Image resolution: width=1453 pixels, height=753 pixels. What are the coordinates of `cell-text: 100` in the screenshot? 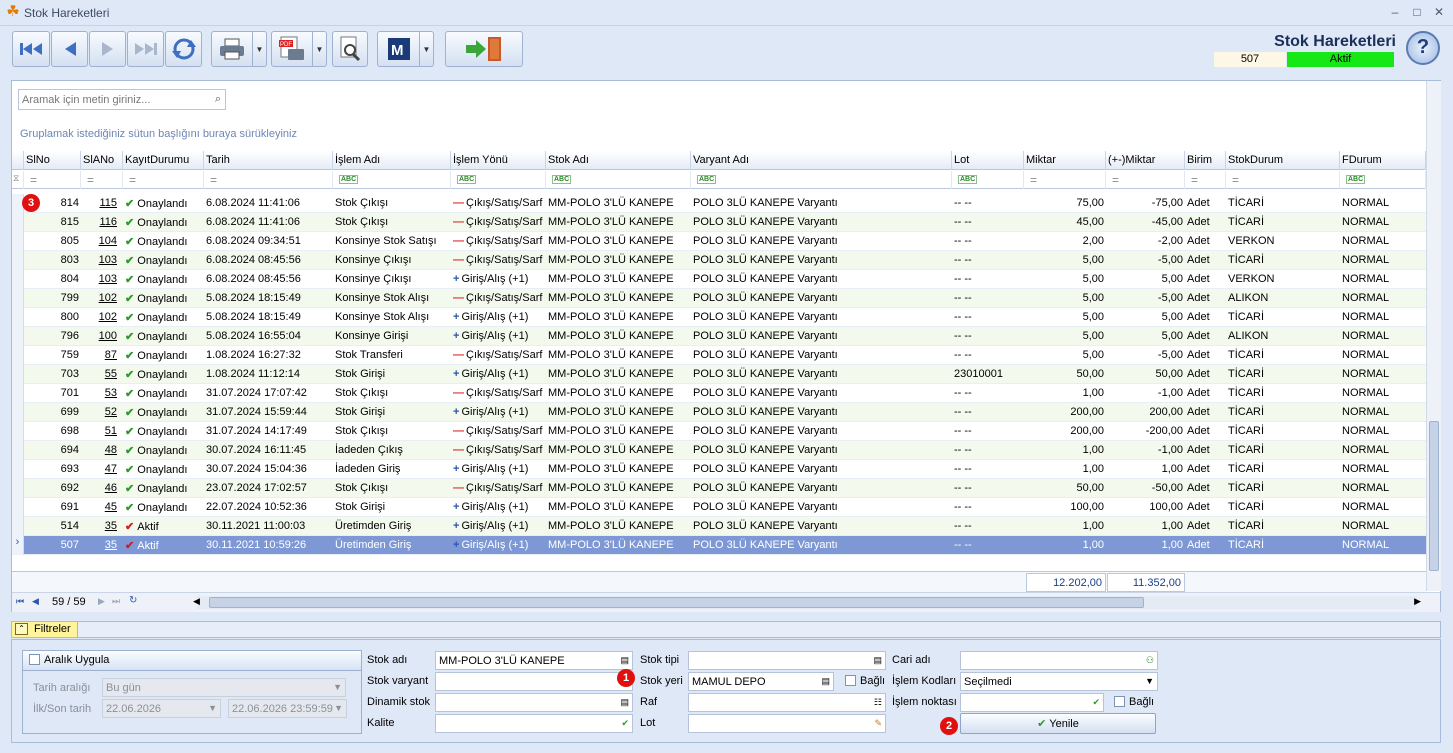 It's located at (108, 336).